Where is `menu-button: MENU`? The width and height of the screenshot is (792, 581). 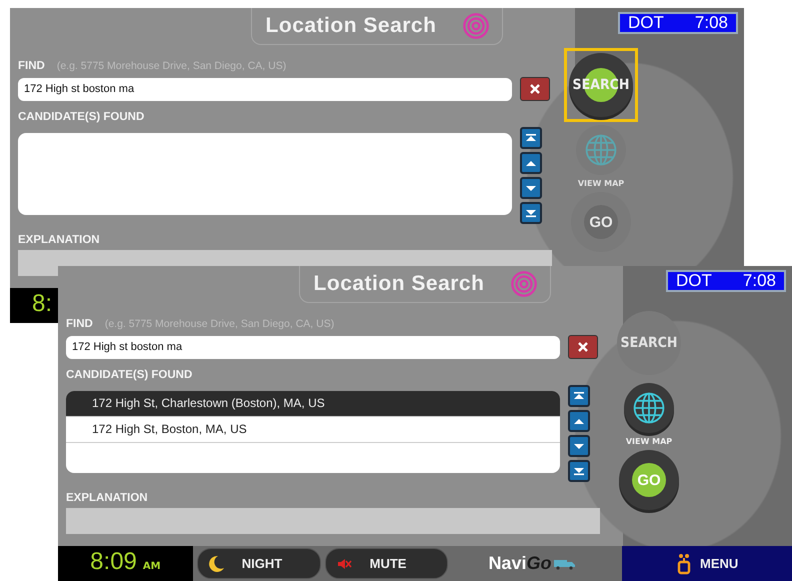
menu-button: MENU is located at coordinates (707, 563).